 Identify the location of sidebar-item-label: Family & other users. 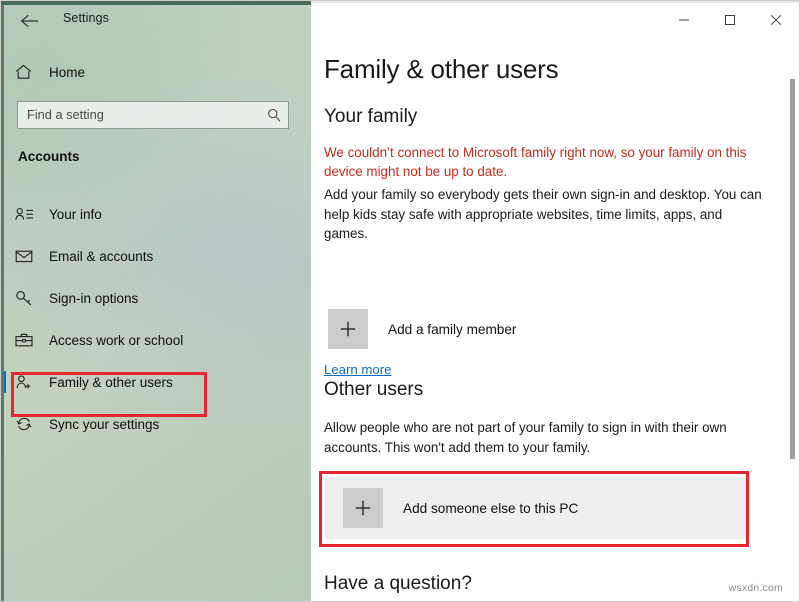
(111, 382).